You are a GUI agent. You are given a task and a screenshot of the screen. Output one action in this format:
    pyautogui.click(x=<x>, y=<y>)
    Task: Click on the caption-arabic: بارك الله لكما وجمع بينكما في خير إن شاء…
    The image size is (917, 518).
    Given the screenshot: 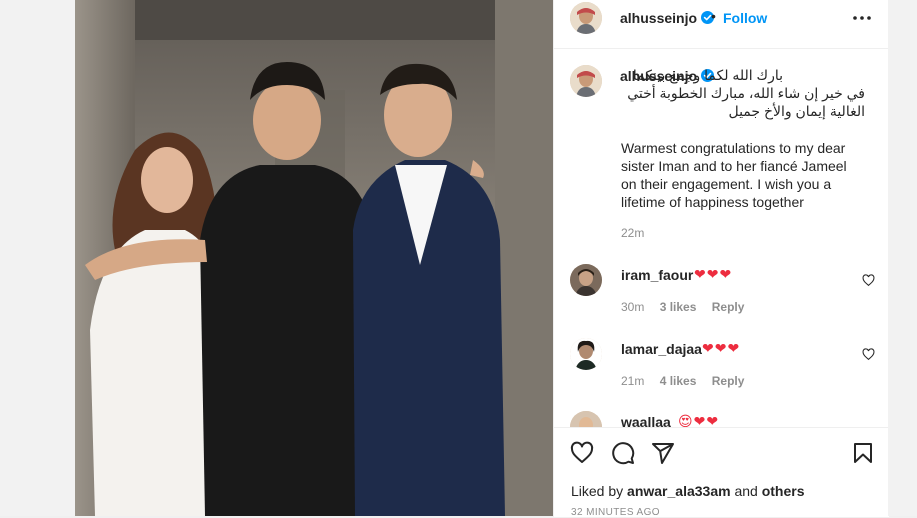 What is the action you would take?
    pyautogui.click(x=742, y=93)
    